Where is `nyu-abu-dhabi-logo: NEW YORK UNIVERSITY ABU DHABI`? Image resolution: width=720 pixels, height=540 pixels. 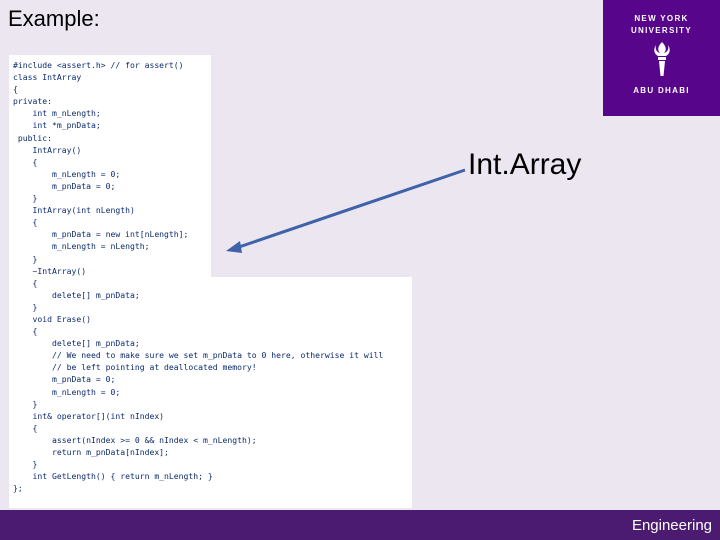
nyu-abu-dhabi-logo: NEW YORK UNIVERSITY ABU DHABI is located at coordinates (661, 58).